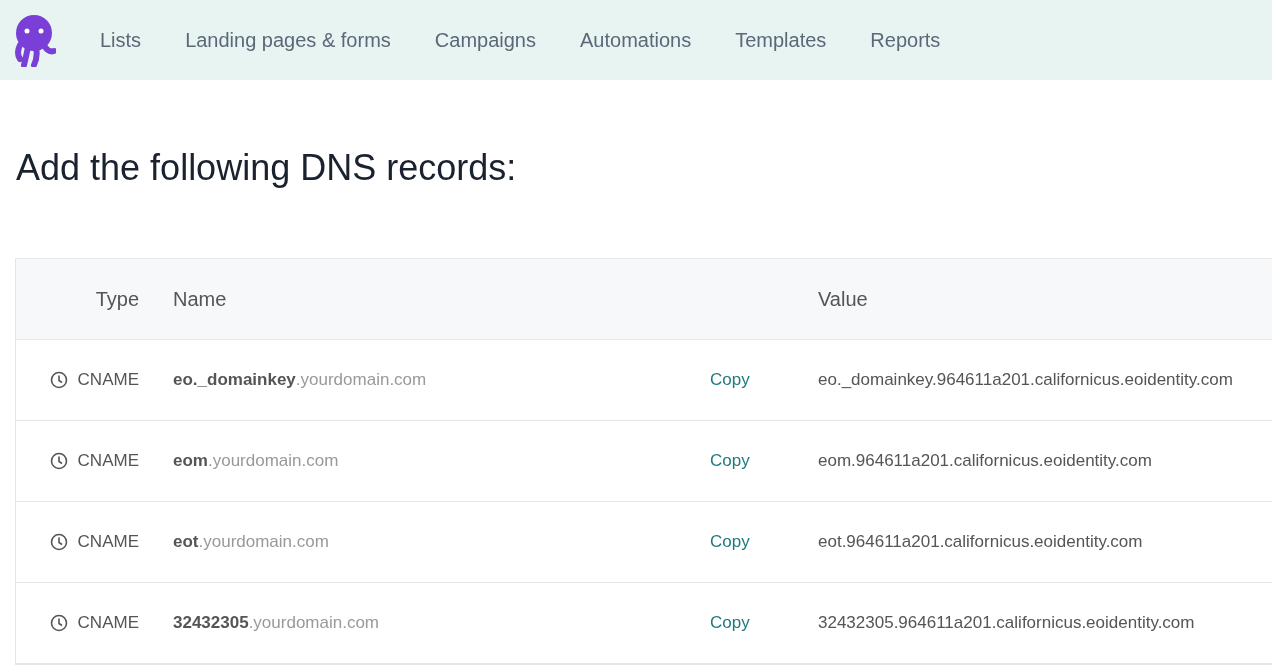 The image size is (1272, 665). What do you see at coordinates (267, 168) in the screenshot?
I see `page-heading: Add the following DNS records:` at bounding box center [267, 168].